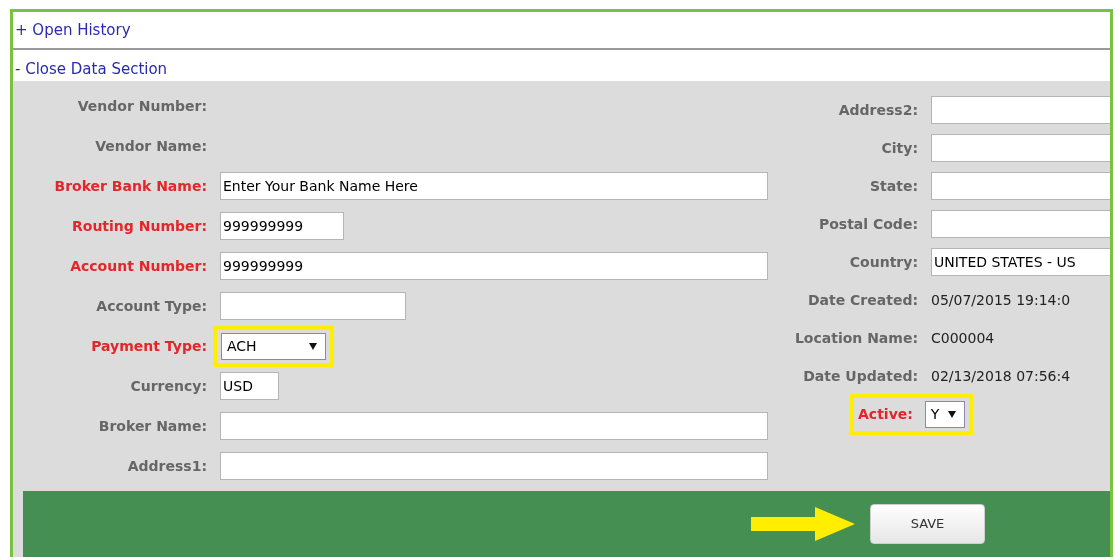 The height and width of the screenshot is (557, 1118). What do you see at coordinates (151, 306) in the screenshot?
I see `field-label: Account Type:` at bounding box center [151, 306].